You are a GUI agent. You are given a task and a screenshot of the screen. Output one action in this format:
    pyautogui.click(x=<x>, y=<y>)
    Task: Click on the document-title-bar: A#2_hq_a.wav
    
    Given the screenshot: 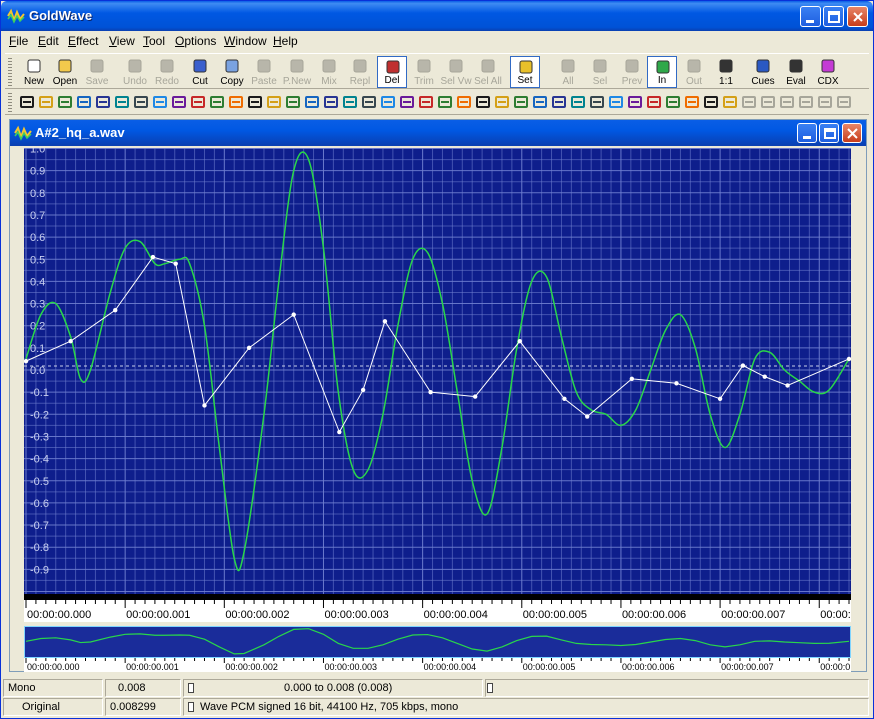 What is the action you would take?
    pyautogui.click(x=438, y=133)
    